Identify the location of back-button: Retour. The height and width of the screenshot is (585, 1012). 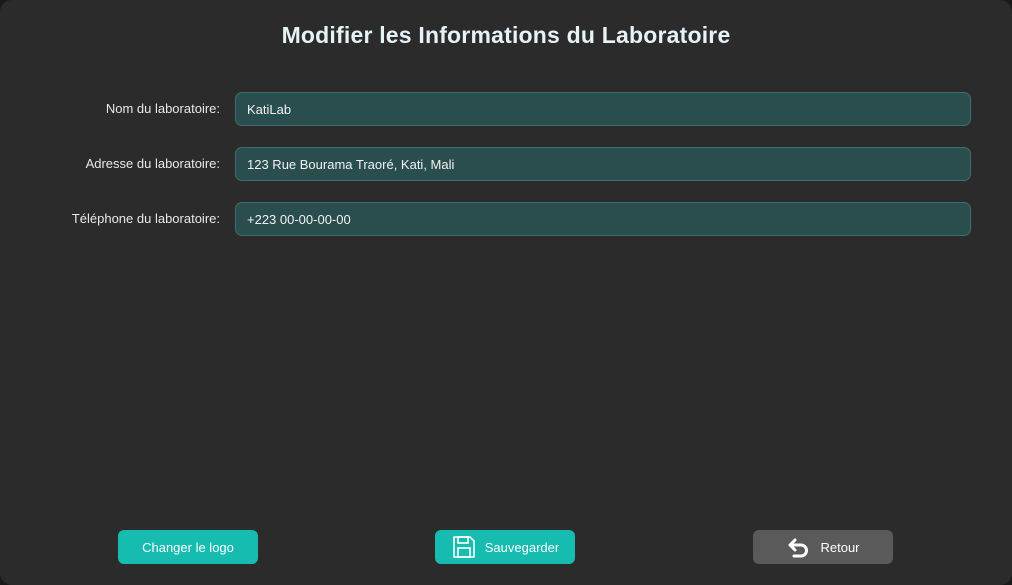
(823, 547).